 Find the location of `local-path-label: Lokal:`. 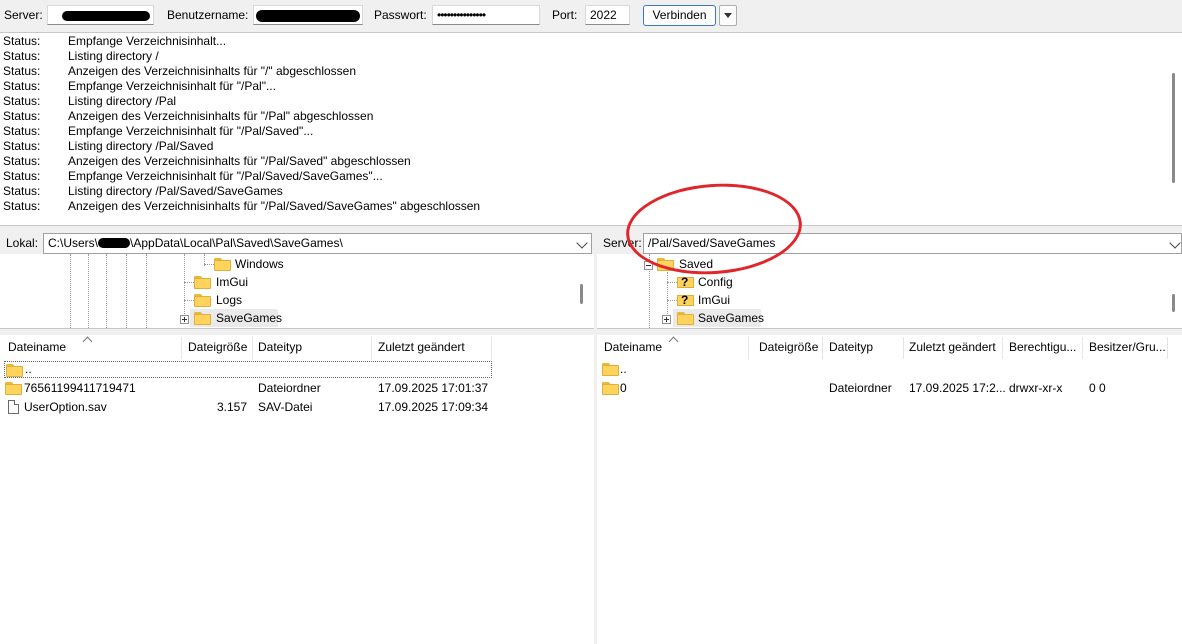

local-path-label: Lokal: is located at coordinates (22, 243).